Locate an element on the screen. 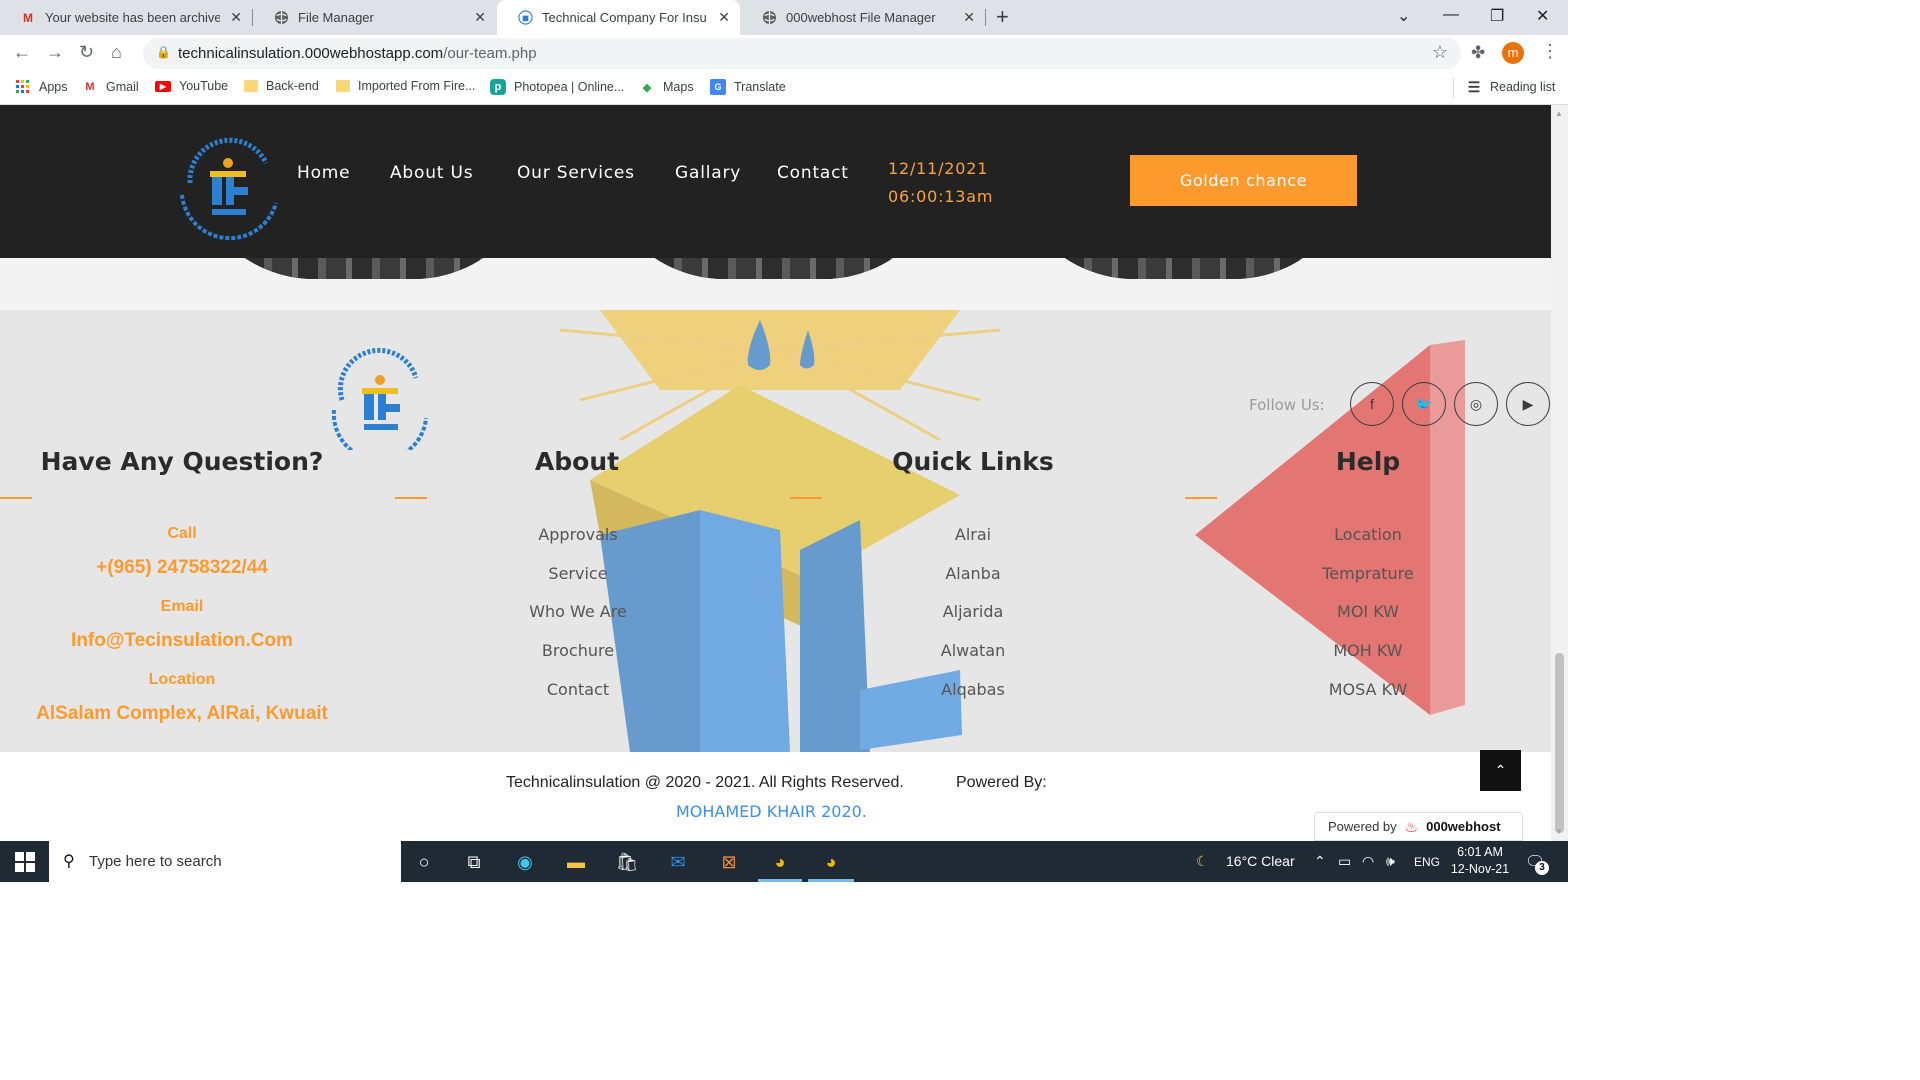 This screenshot has width=1920, height=1080. forward-arrow-icon: → is located at coordinates (55, 52).